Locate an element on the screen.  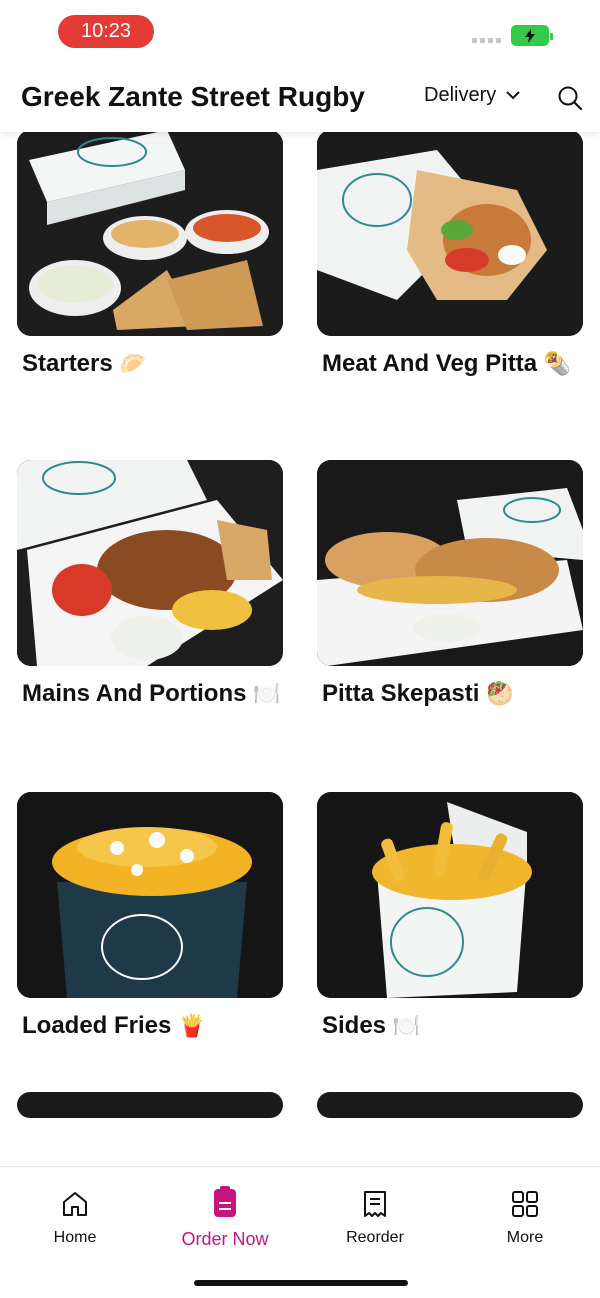
nav-label: Order Now is located at coordinates (225, 1239).